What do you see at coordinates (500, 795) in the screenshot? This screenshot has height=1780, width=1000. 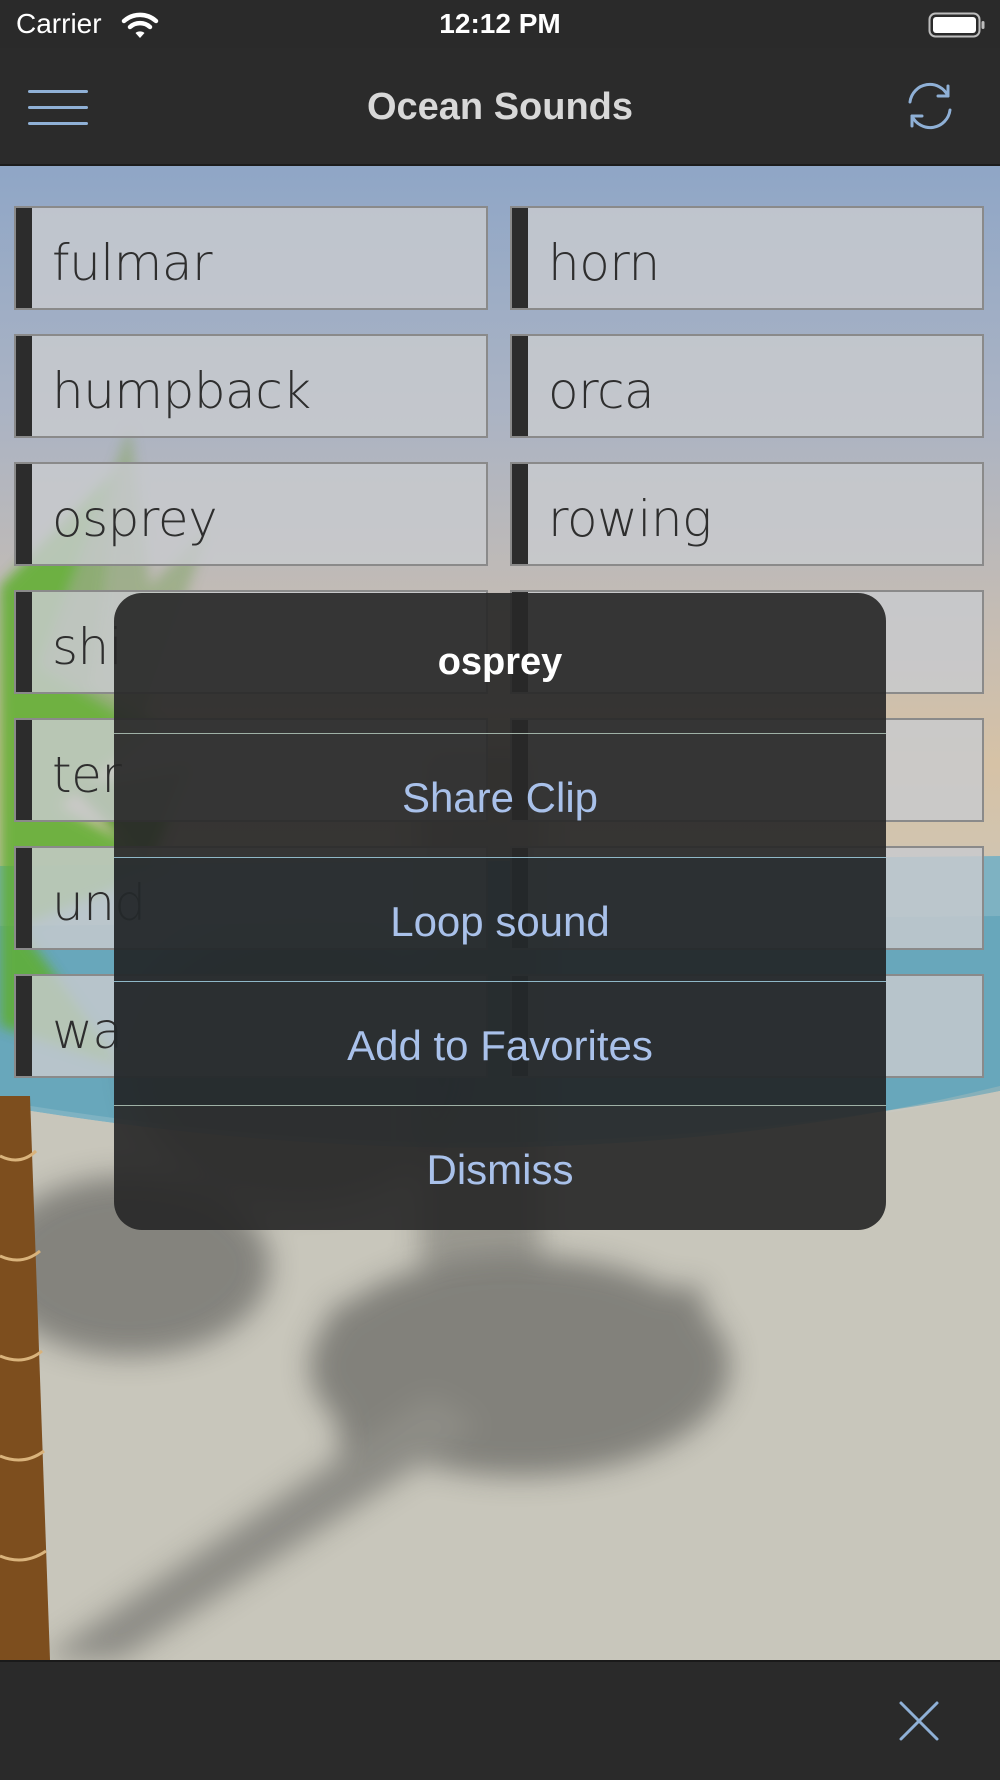 I see `share-clip-button: Share Clip` at bounding box center [500, 795].